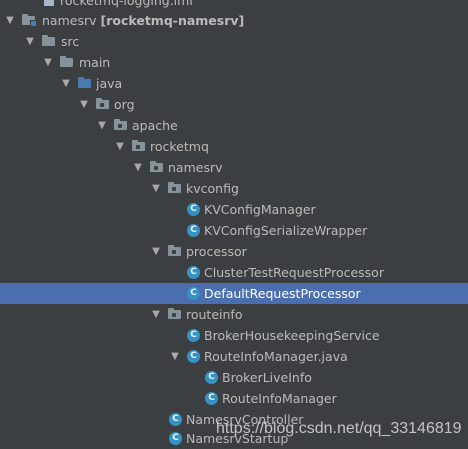 This screenshot has height=449, width=468. I want to click on module-folder-icon, so click(29, 20).